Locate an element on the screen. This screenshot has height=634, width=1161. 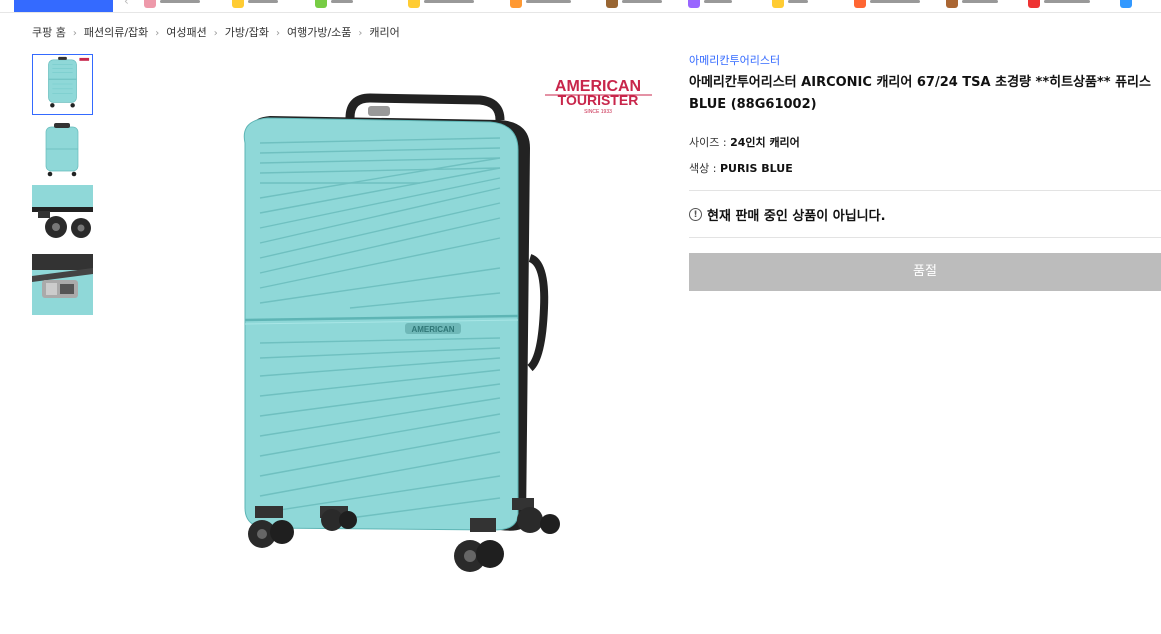
svg-text: SINCE 1933 is located at coordinates (598, 112).